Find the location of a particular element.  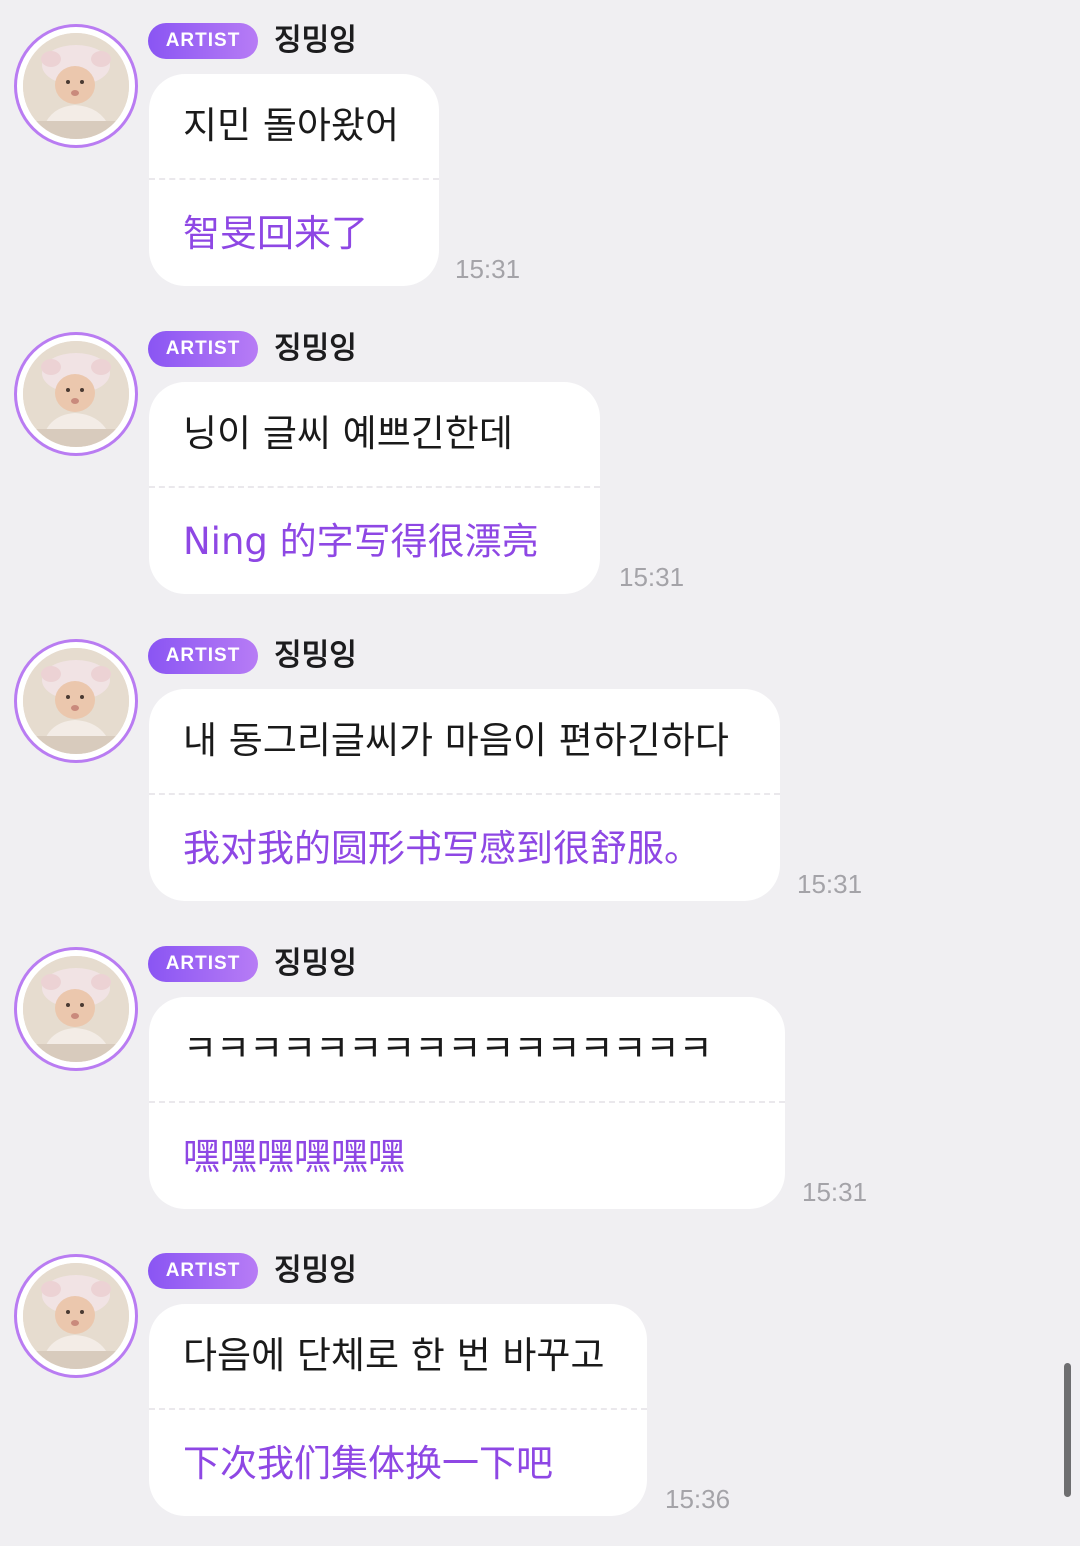

message-translation: Ning 的字写得很漂亮 is located at coordinates (361, 541).